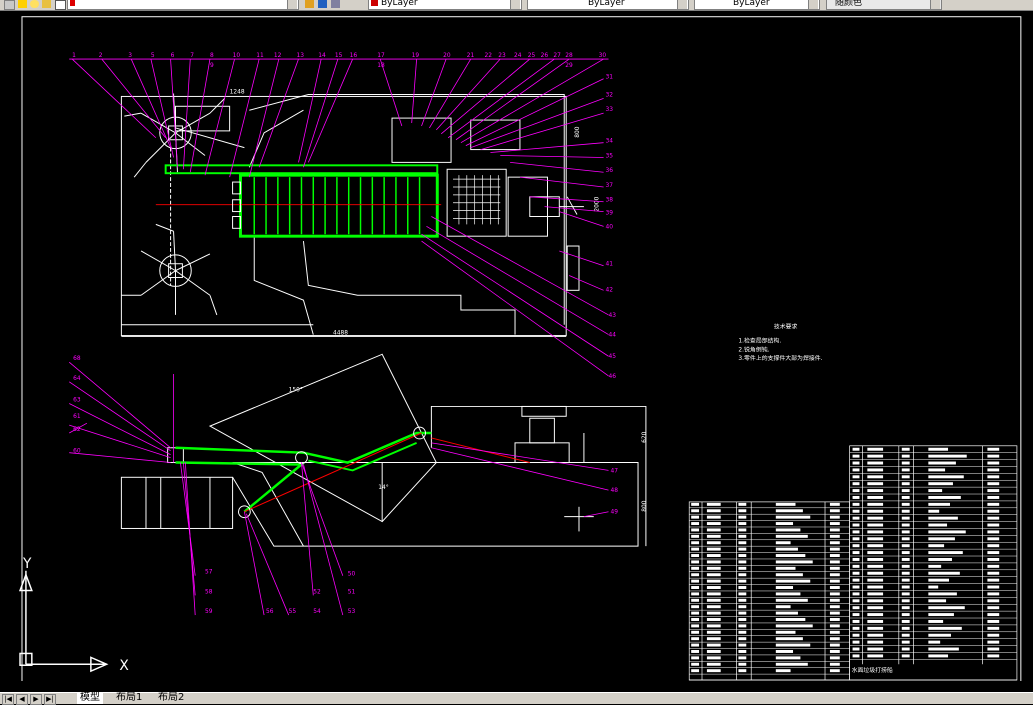 The image size is (1033, 705). What do you see at coordinates (613, 377) in the screenshot?
I see `label-46: 46` at bounding box center [613, 377].